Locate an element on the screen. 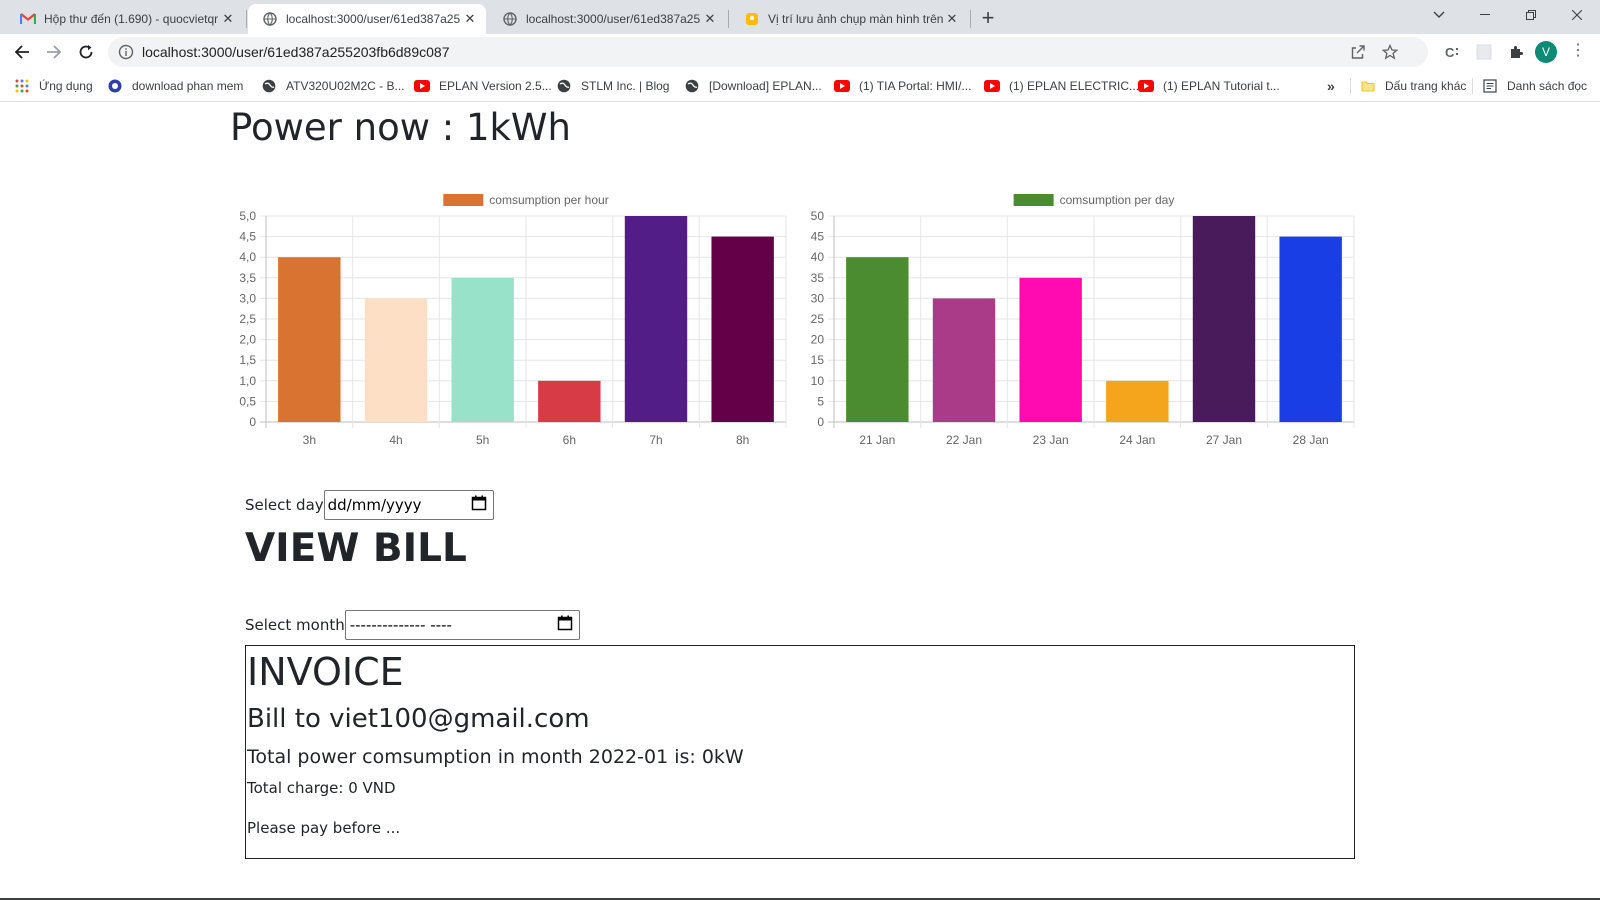 This screenshot has width=1600, height=900. bookmarks-overflow-chevron: » is located at coordinates (1331, 86).